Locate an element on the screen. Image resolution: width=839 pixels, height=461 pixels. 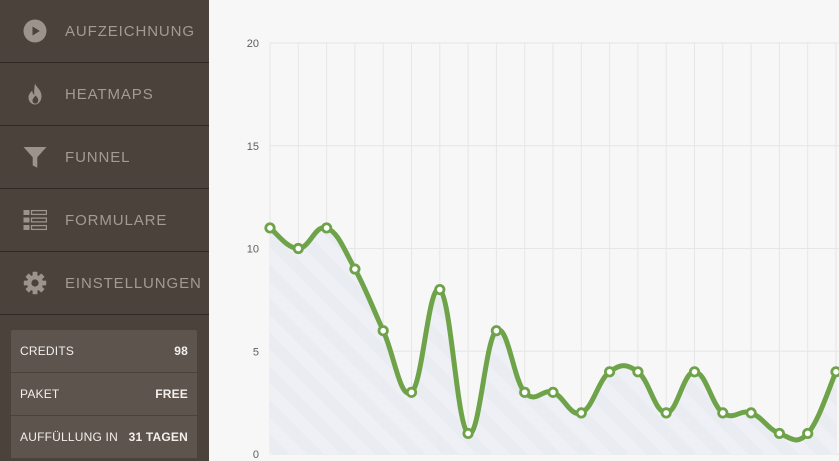
sidebar-item-formulare: FORMULARE is located at coordinates (104, 220).